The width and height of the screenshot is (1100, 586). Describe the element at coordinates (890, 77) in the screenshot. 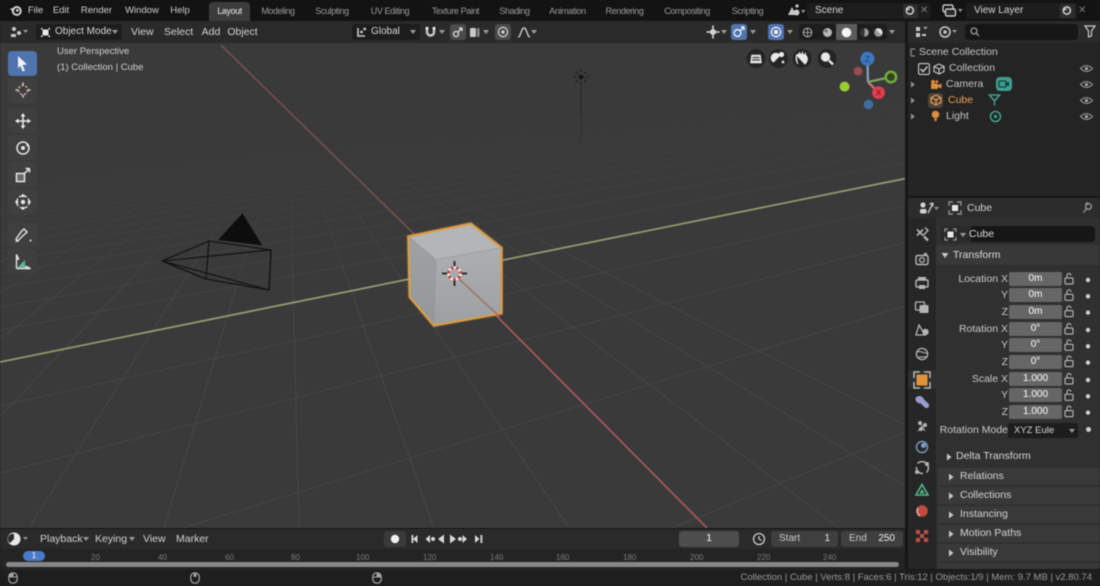

I see `svg-text: Y` at that location.